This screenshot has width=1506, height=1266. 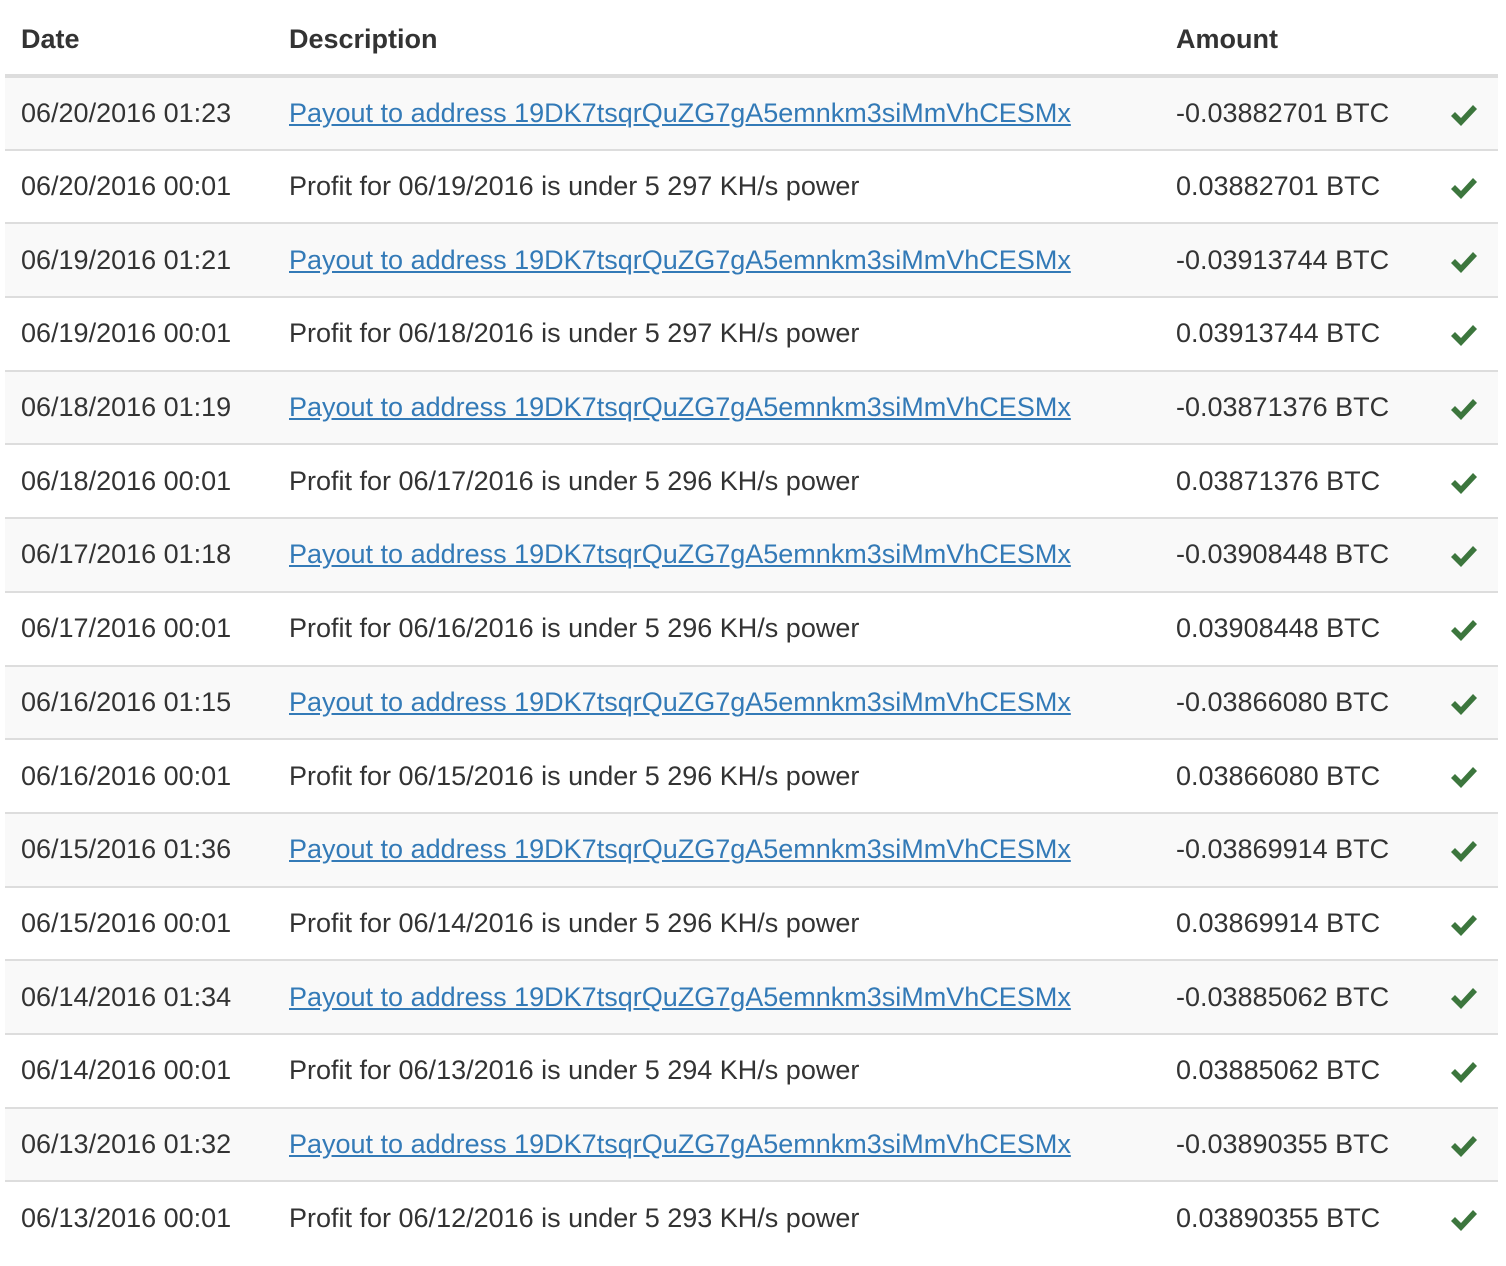 I want to click on cell-date: 06/15/2016 00:01, so click(x=139, y=923).